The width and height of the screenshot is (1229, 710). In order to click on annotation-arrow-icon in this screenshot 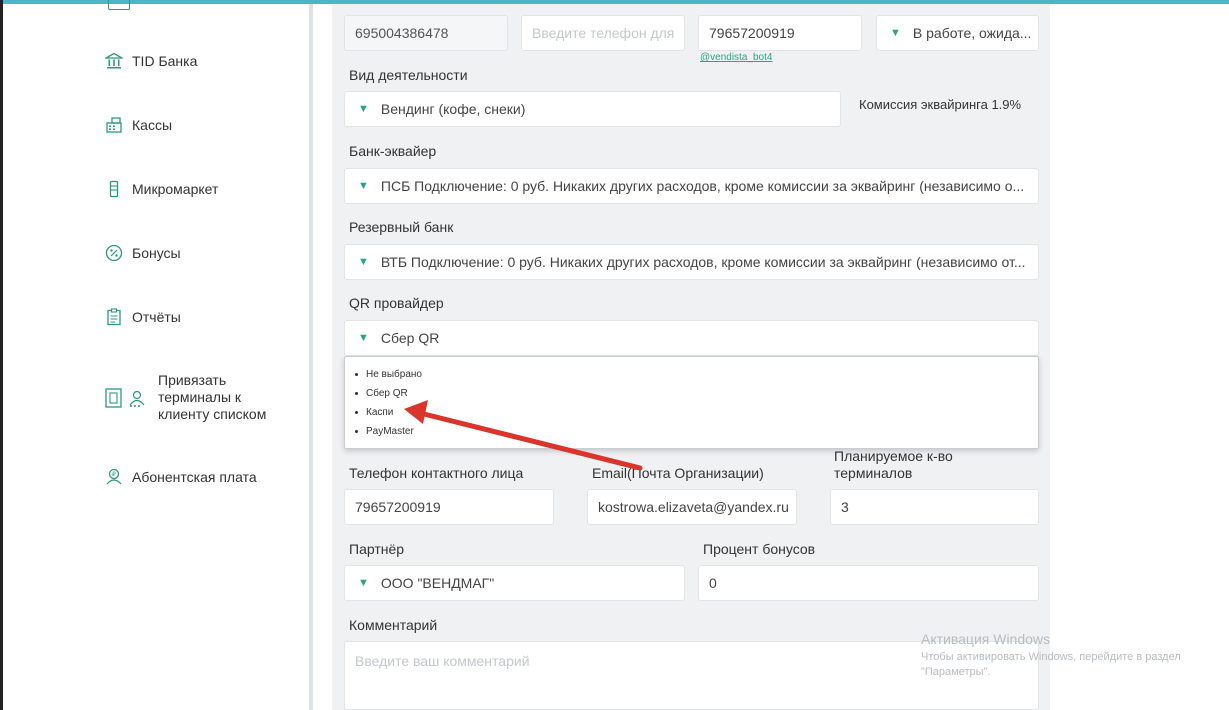, I will do `click(523, 435)`.